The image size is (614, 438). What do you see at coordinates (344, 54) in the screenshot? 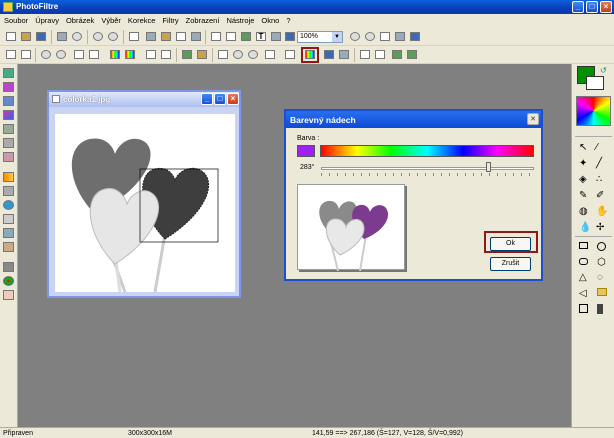
I see `filter-d-button` at bounding box center [344, 54].